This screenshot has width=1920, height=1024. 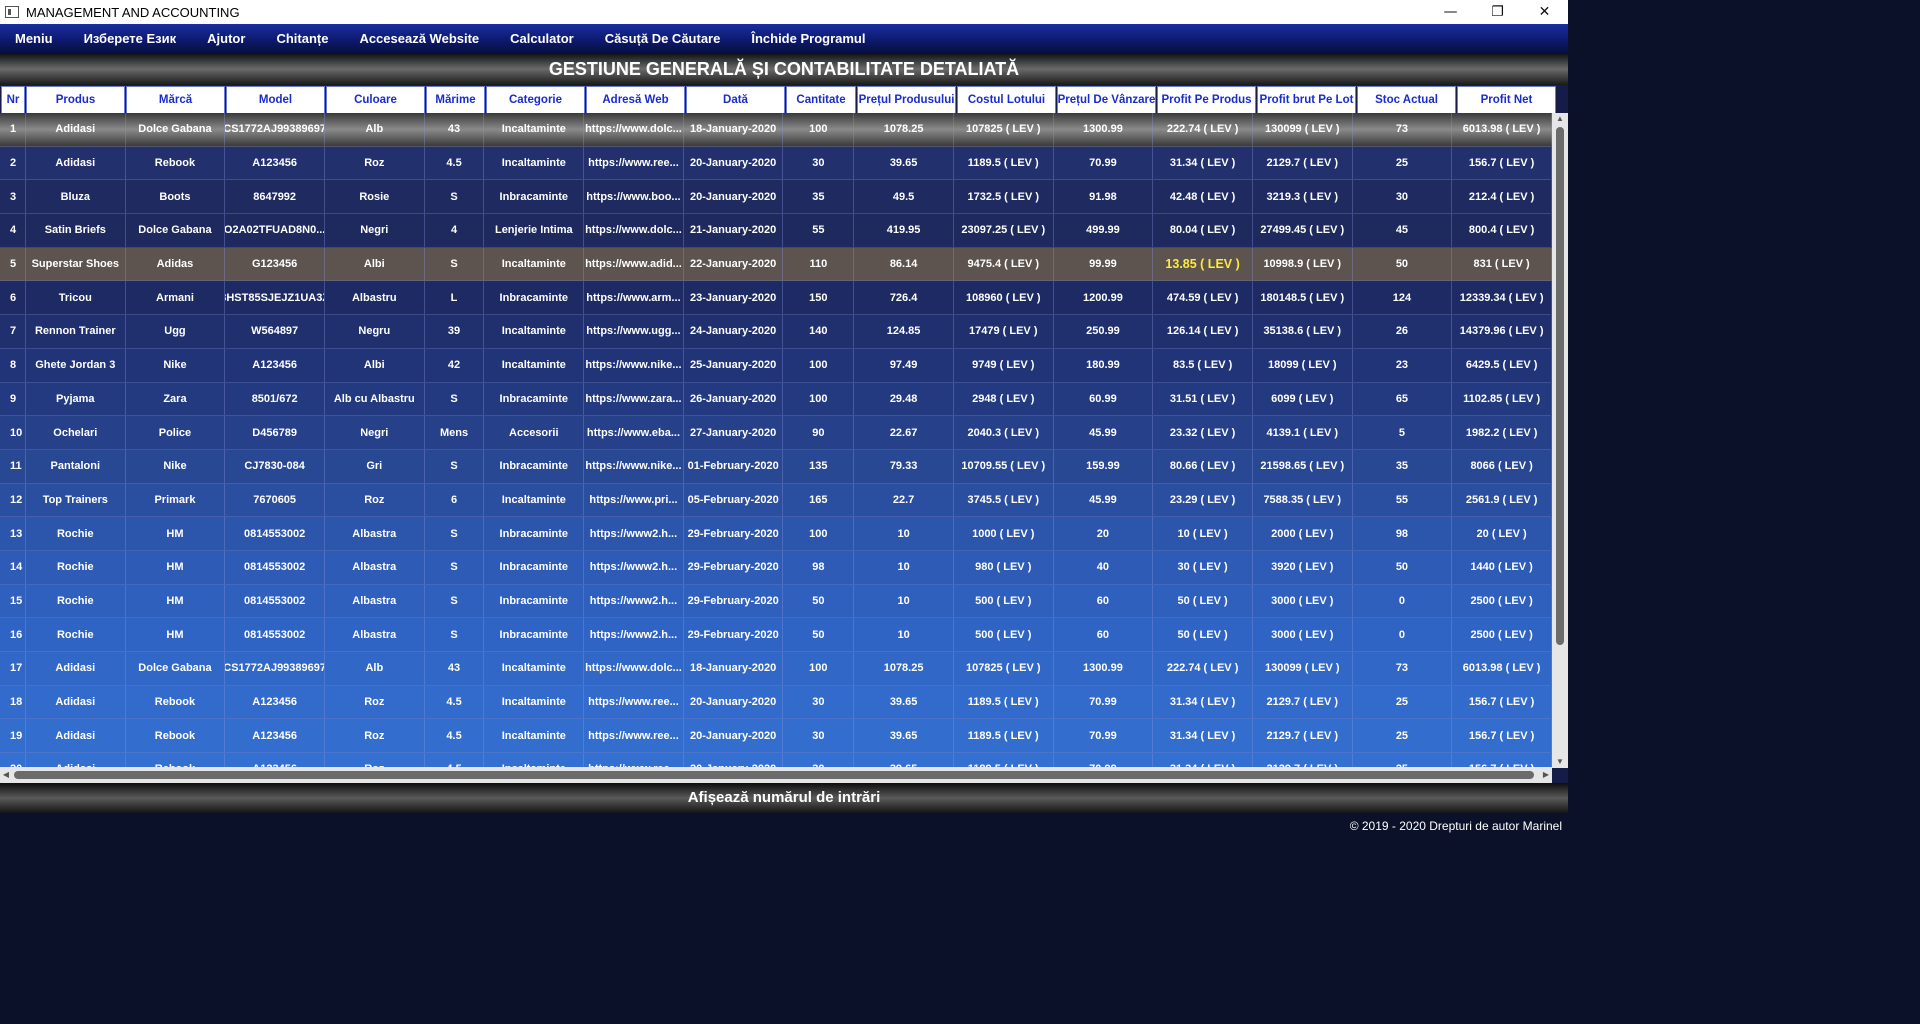 What do you see at coordinates (904, 264) in the screenshot?
I see `cell-pretul-produsului: 86.14` at bounding box center [904, 264].